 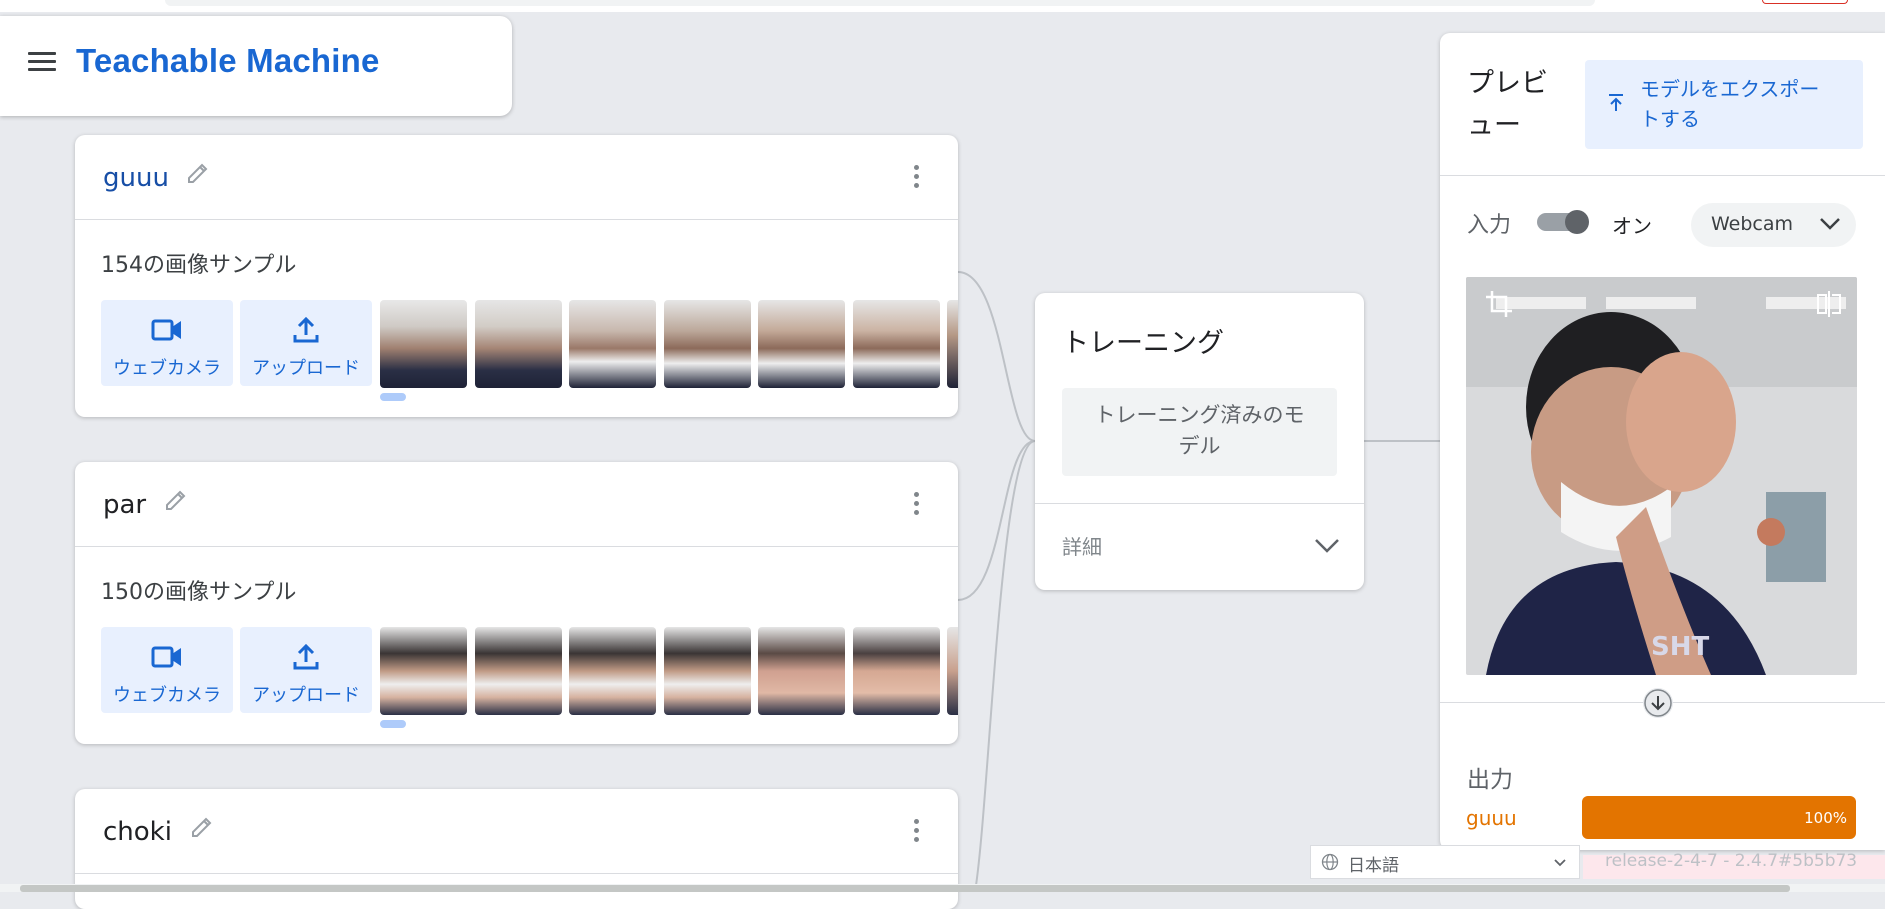 What do you see at coordinates (1577, 222) in the screenshot?
I see `toggle-knob` at bounding box center [1577, 222].